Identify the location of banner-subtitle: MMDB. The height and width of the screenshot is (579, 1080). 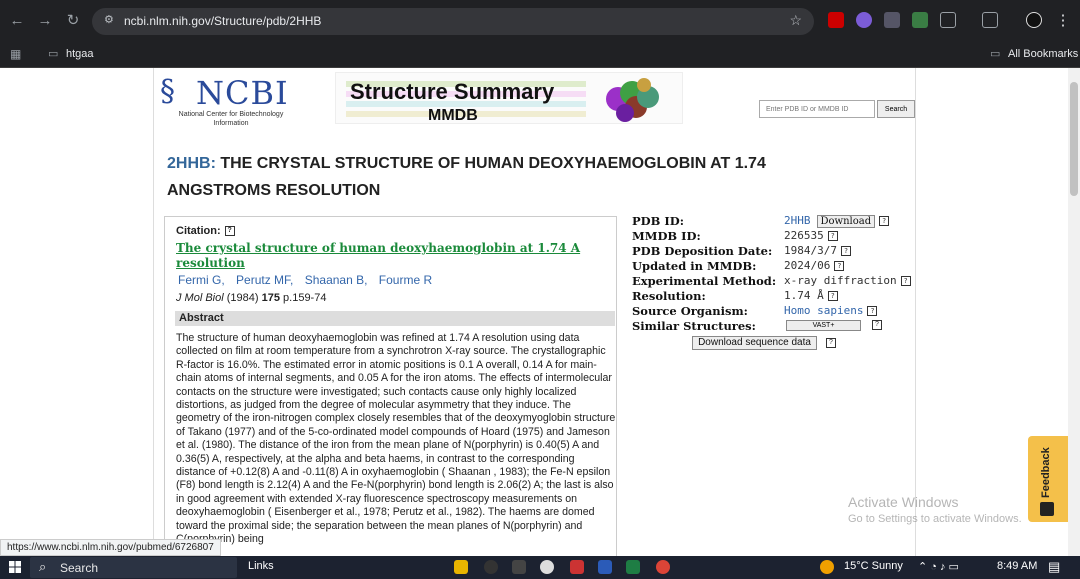
(453, 115).